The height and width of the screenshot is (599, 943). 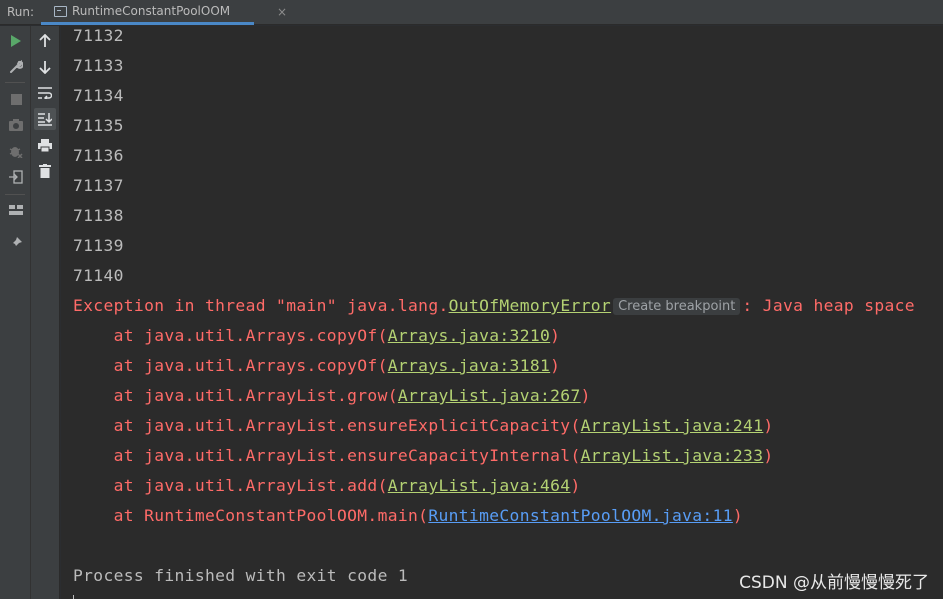 I want to click on stack-source-link: RuntimeConstantPoolOOM.java:11, so click(x=580, y=515).